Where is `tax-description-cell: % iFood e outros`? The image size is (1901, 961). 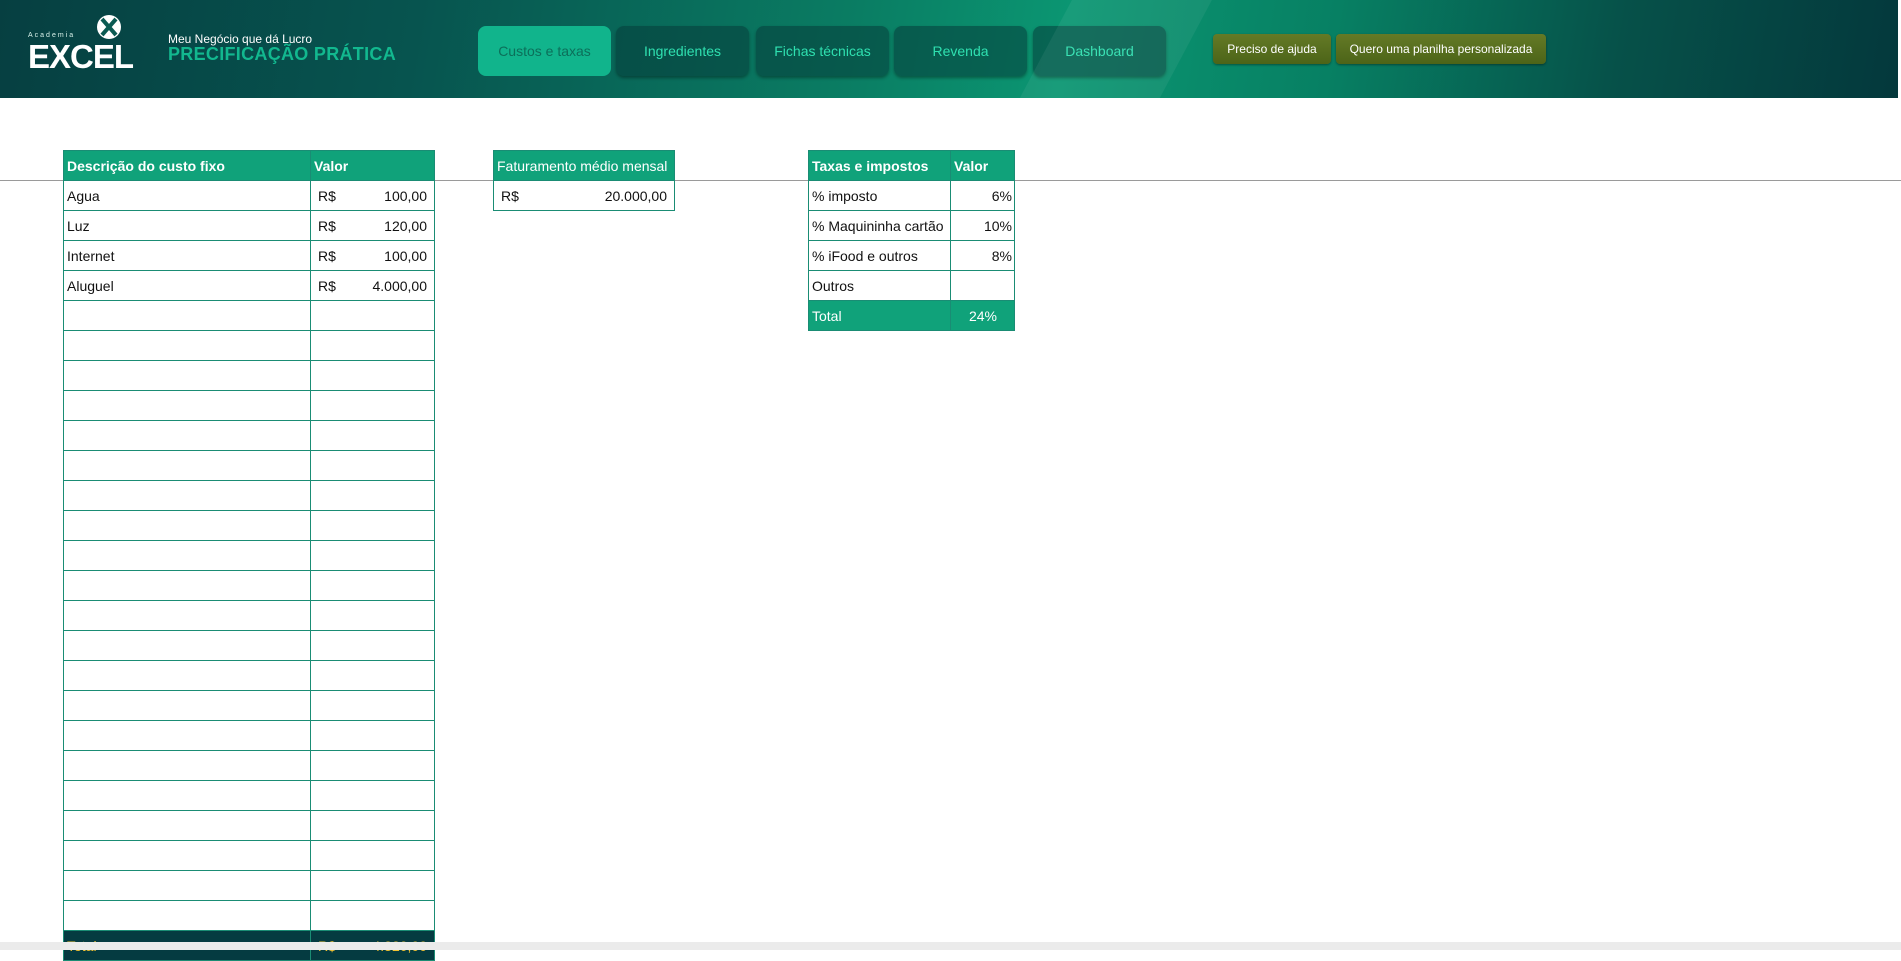 tax-description-cell: % iFood e outros is located at coordinates (879, 255).